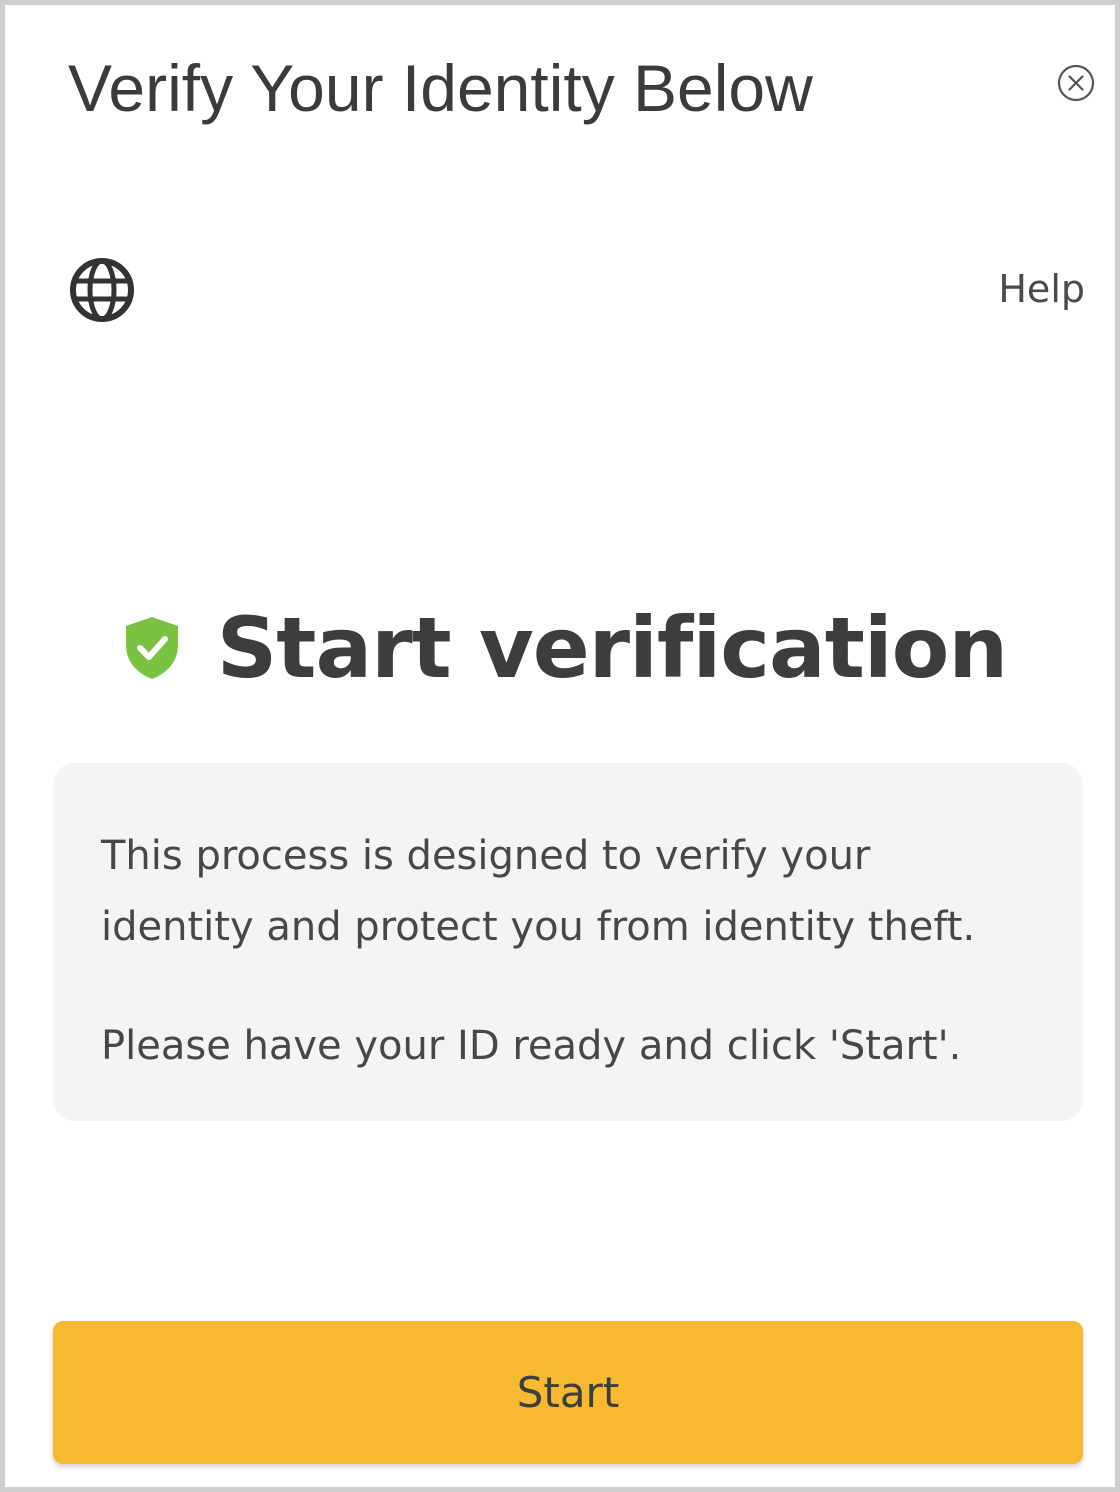  I want to click on help-link: Help, so click(1041, 289).